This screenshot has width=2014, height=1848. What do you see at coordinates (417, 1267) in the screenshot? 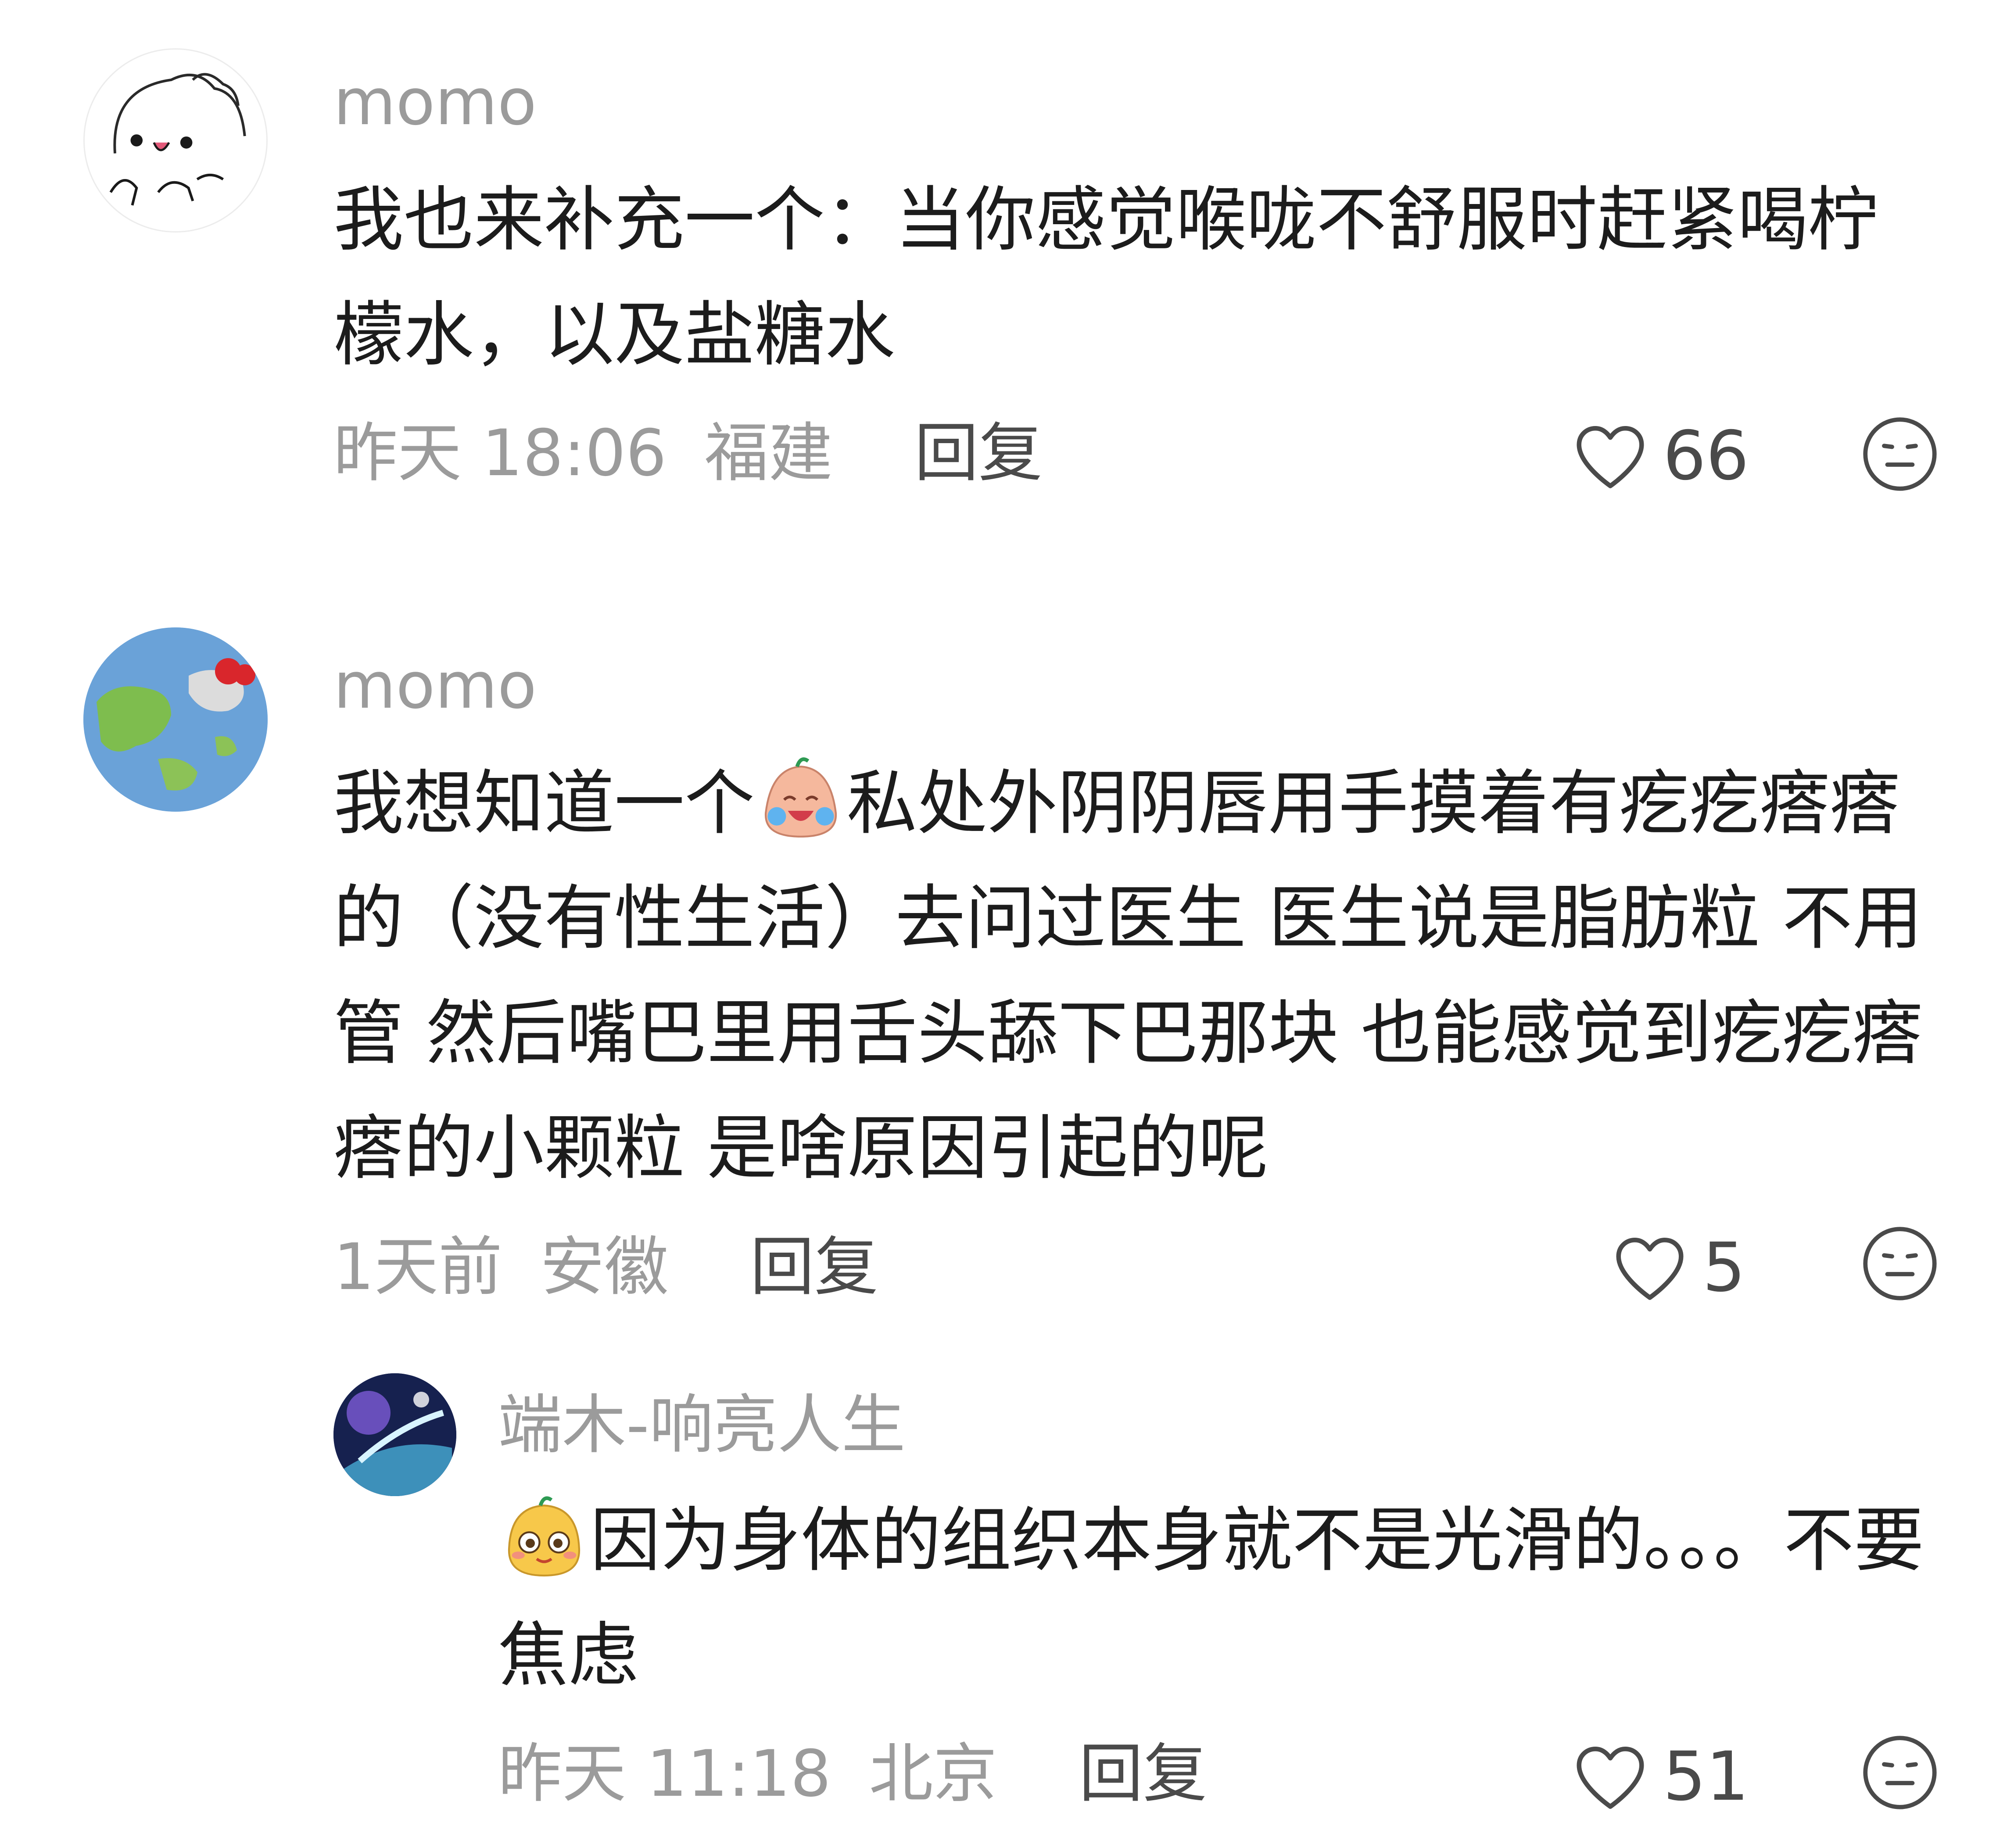
I see `timestamp: 1天前` at bounding box center [417, 1267].